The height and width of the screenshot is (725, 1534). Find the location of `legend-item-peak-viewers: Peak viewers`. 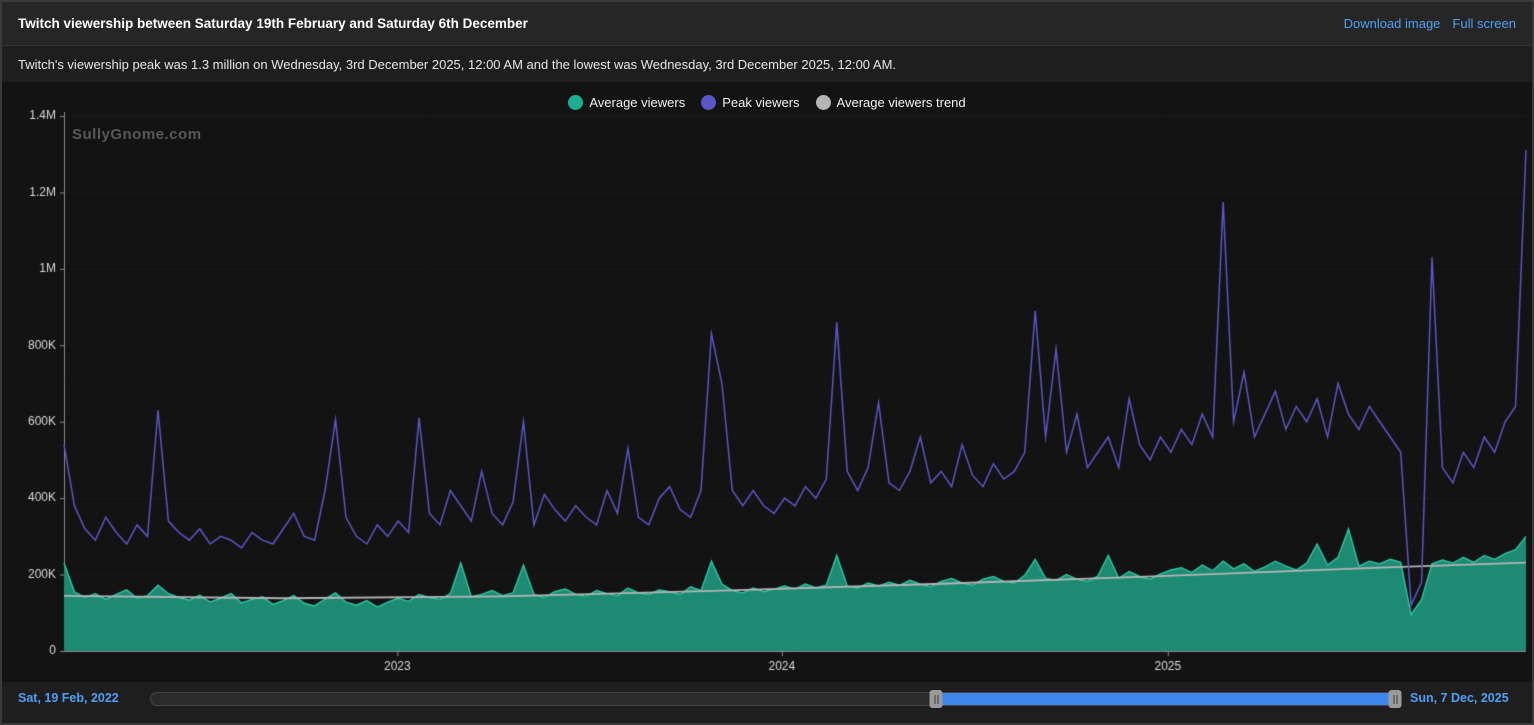

legend-item-peak-viewers: Peak viewers is located at coordinates (750, 102).